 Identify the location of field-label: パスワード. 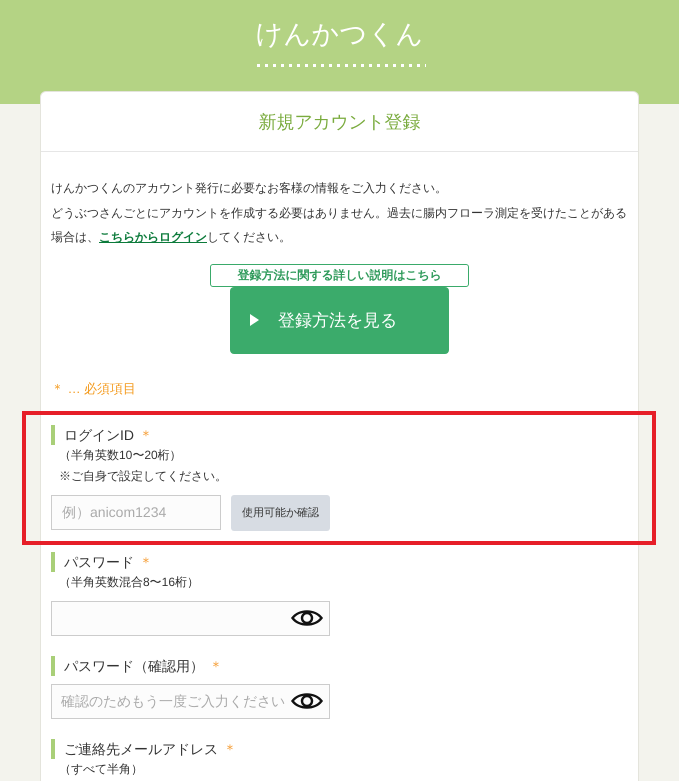
(99, 562).